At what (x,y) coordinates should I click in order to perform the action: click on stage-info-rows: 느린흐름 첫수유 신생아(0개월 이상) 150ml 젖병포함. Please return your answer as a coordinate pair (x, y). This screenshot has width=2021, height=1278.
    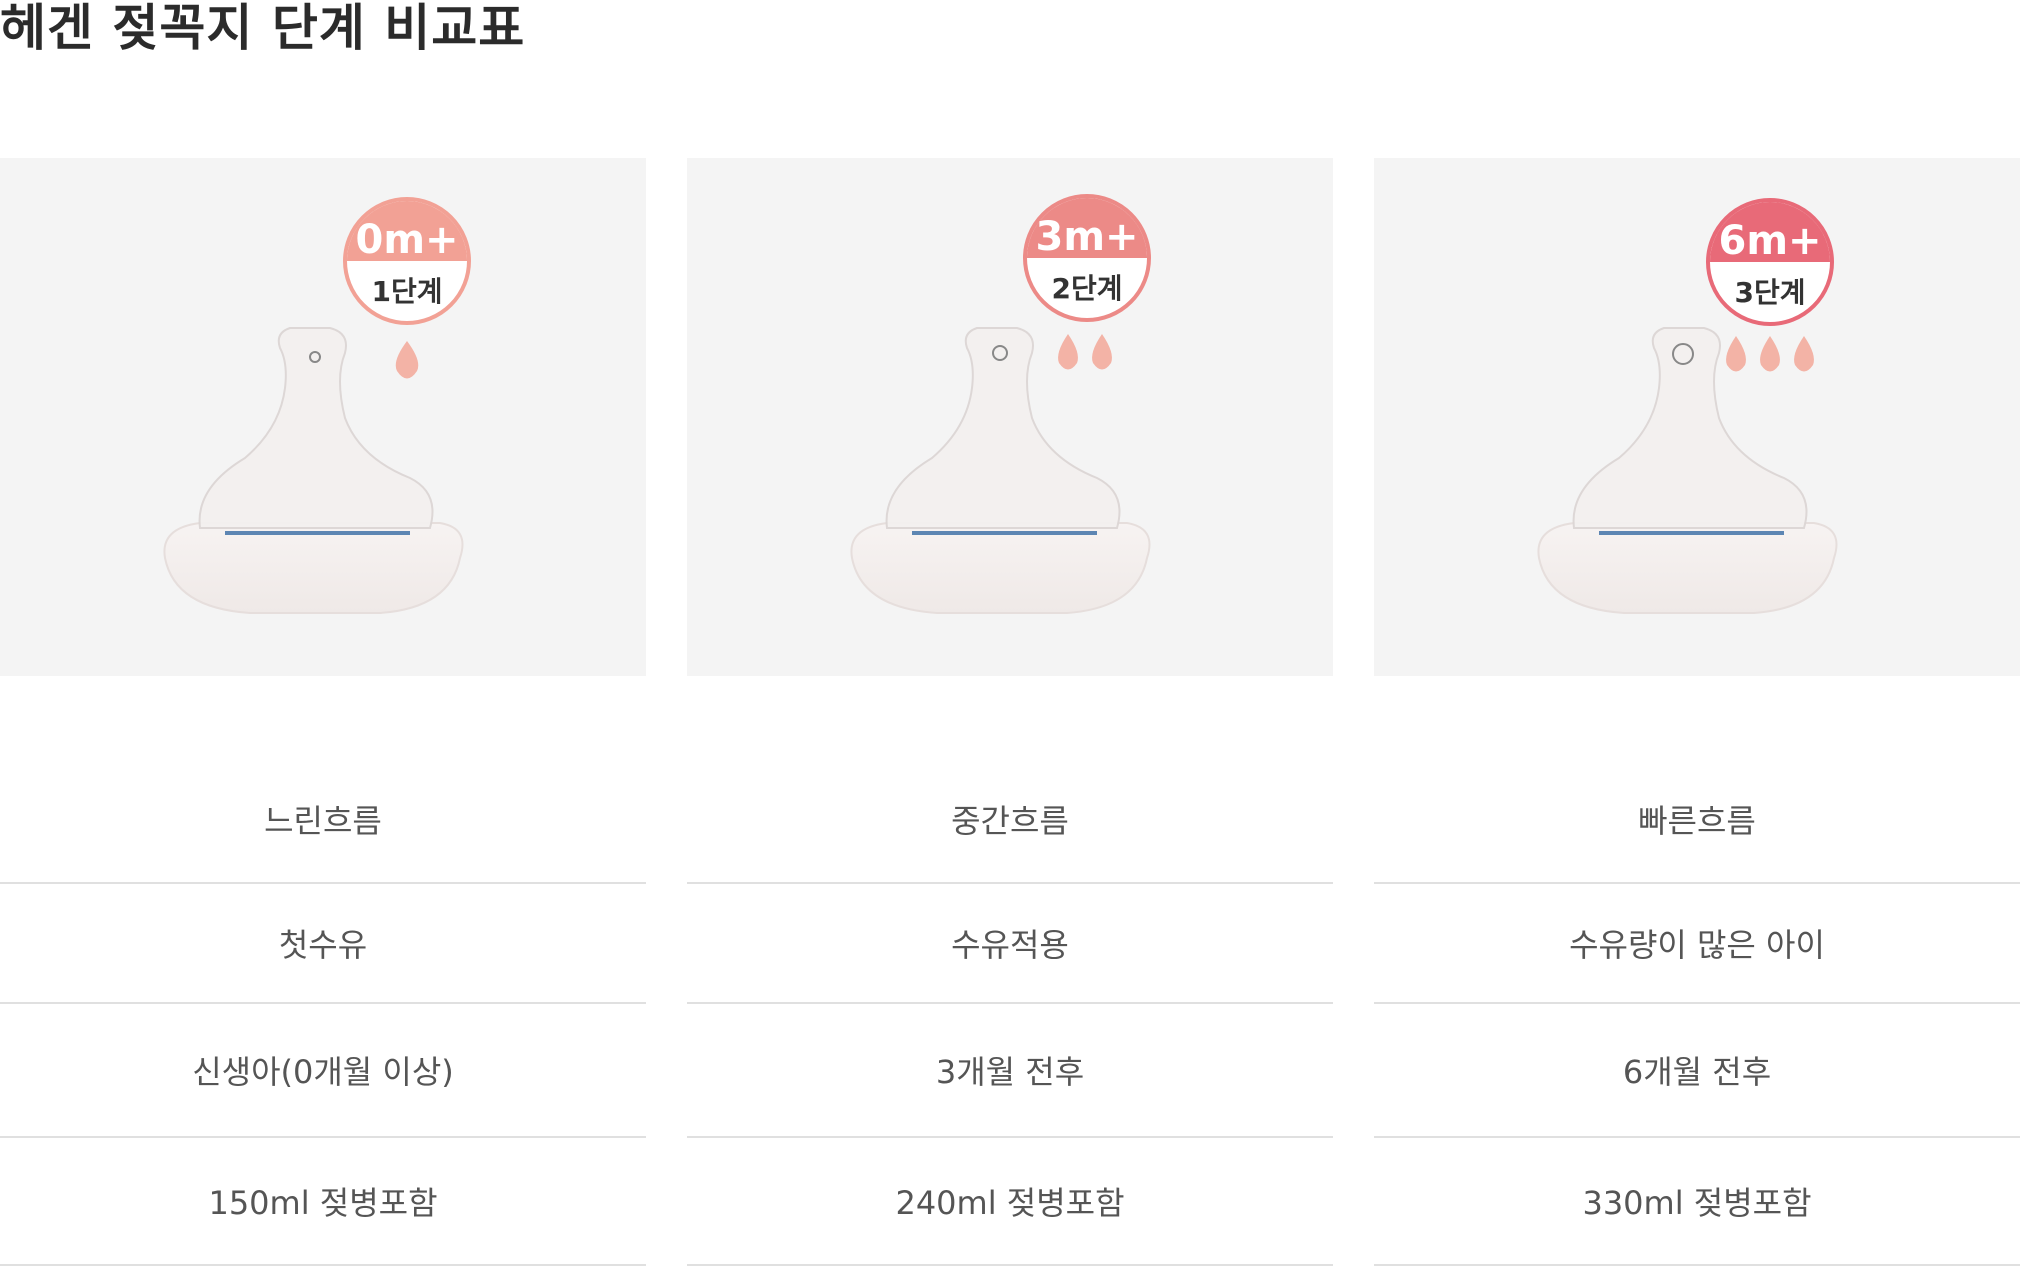
    Looking at the image, I should click on (323, 971).